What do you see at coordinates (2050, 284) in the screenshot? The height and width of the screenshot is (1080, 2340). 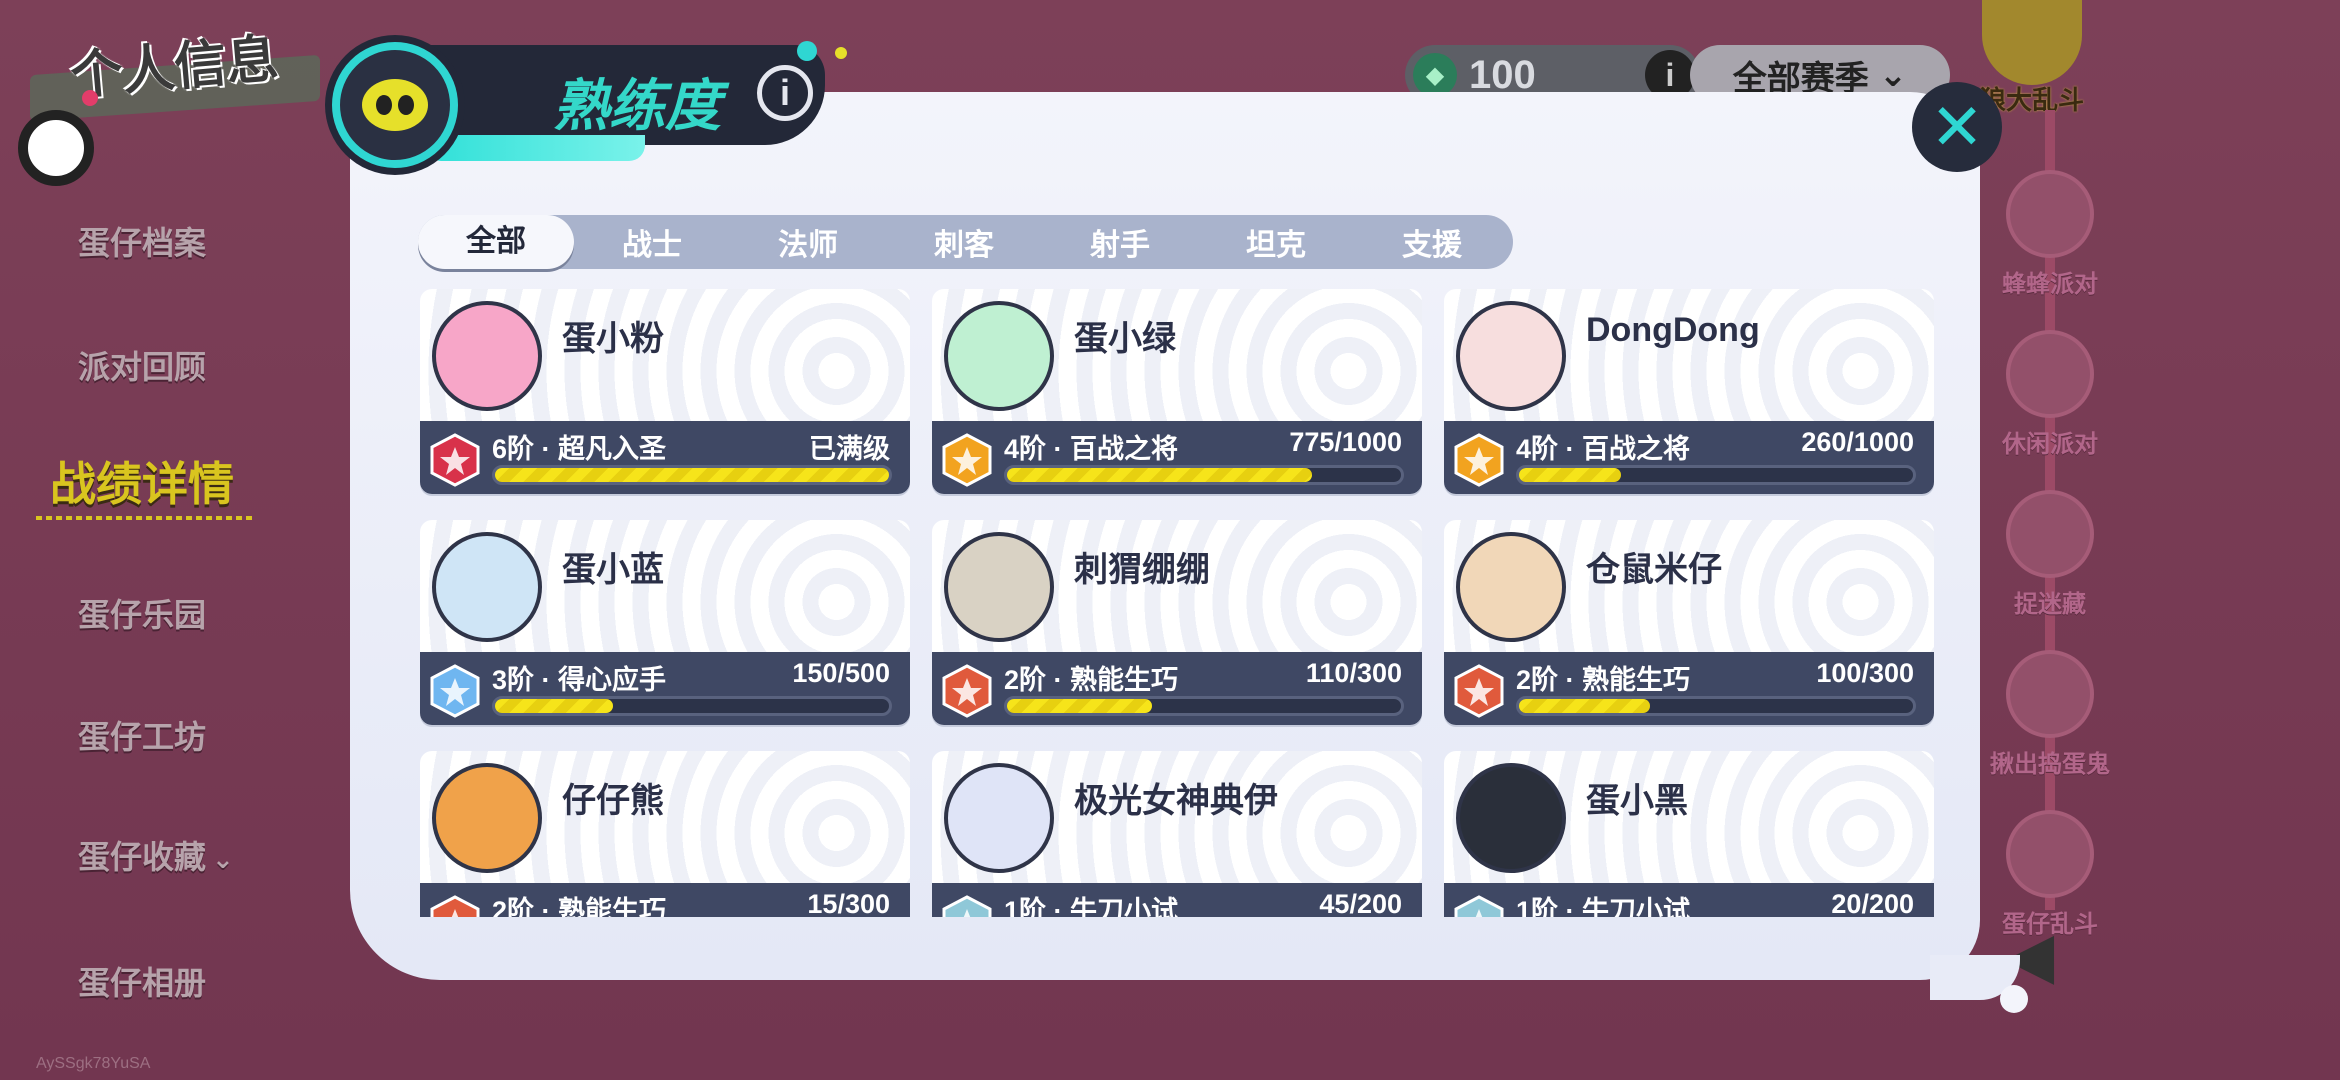 I see `mode-label: 蜂蜂派对` at bounding box center [2050, 284].